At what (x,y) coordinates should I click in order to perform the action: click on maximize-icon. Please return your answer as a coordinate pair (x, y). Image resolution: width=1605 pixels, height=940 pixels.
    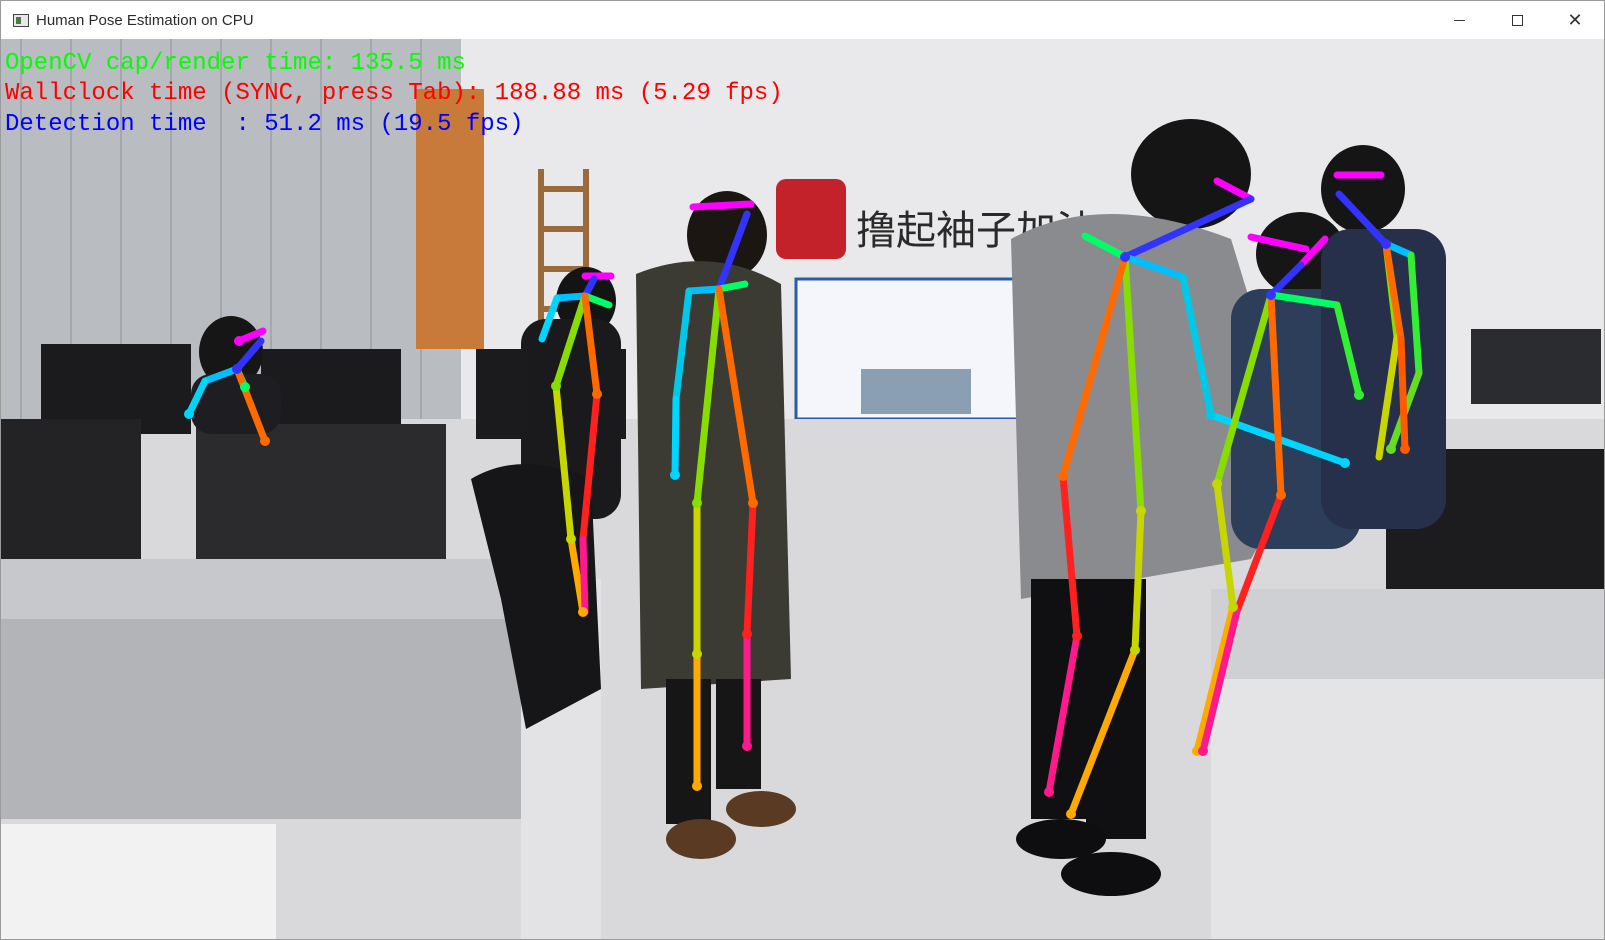
    Looking at the image, I should click on (1517, 20).